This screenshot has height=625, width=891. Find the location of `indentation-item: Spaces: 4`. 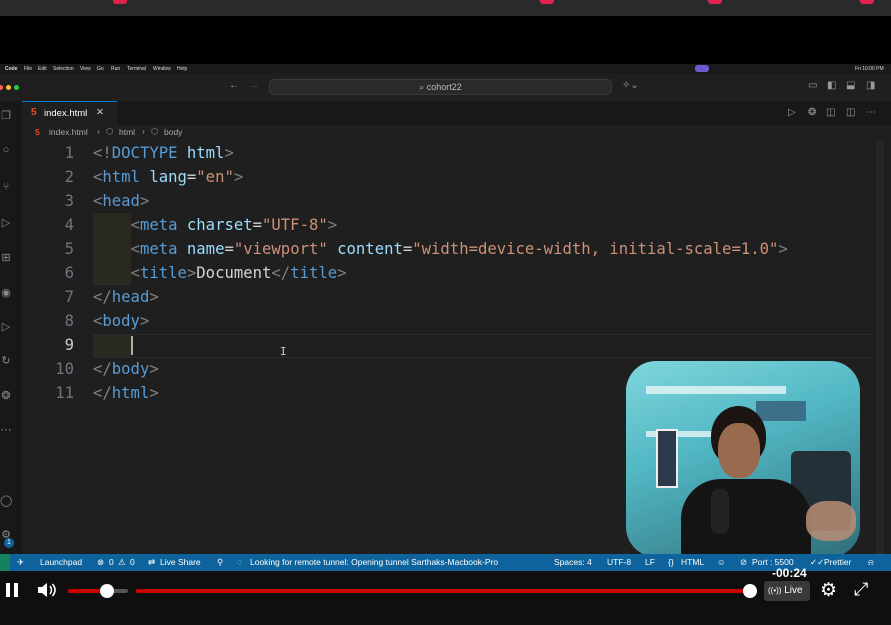

indentation-item: Spaces: 4 is located at coordinates (573, 562).